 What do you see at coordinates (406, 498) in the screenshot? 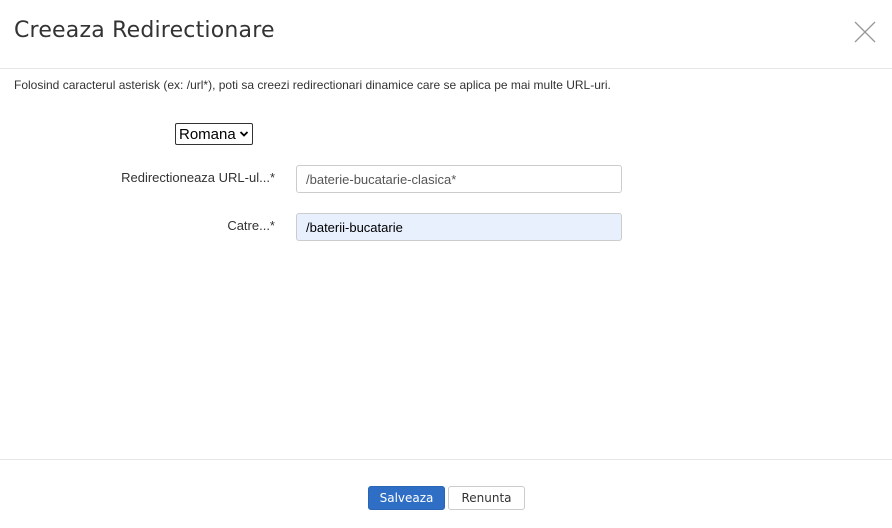
I see `save-button: Salveaza` at bounding box center [406, 498].